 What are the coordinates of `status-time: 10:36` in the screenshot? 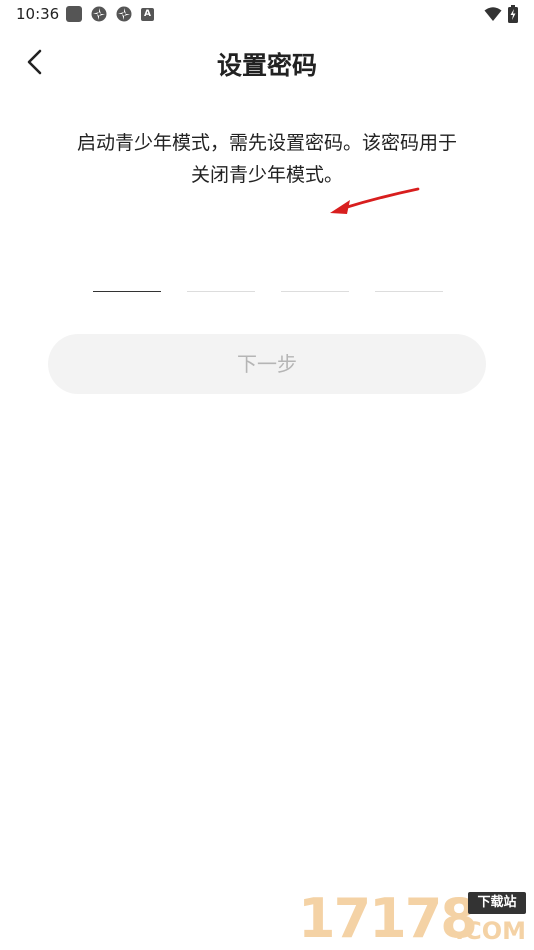 It's located at (38, 14).